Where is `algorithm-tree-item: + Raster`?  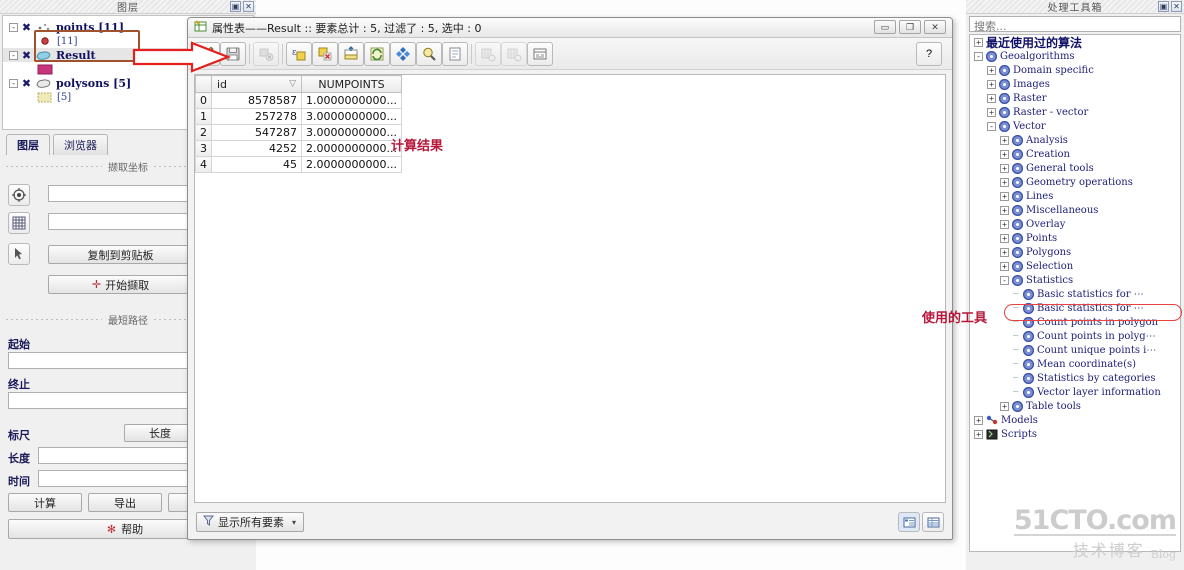 algorithm-tree-item: + Raster is located at coordinates (1075, 98).